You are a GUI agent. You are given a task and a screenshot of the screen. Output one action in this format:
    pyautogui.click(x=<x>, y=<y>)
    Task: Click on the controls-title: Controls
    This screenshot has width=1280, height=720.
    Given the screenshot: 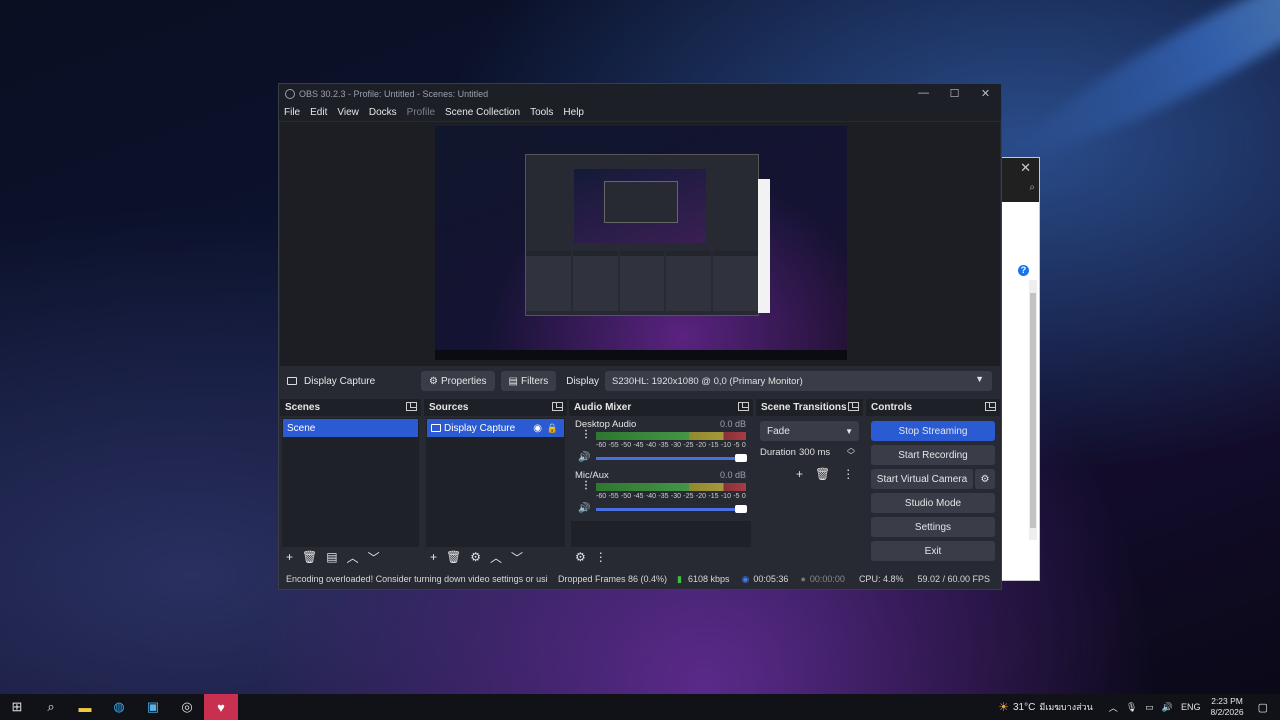 What is the action you would take?
    pyautogui.click(x=892, y=407)
    